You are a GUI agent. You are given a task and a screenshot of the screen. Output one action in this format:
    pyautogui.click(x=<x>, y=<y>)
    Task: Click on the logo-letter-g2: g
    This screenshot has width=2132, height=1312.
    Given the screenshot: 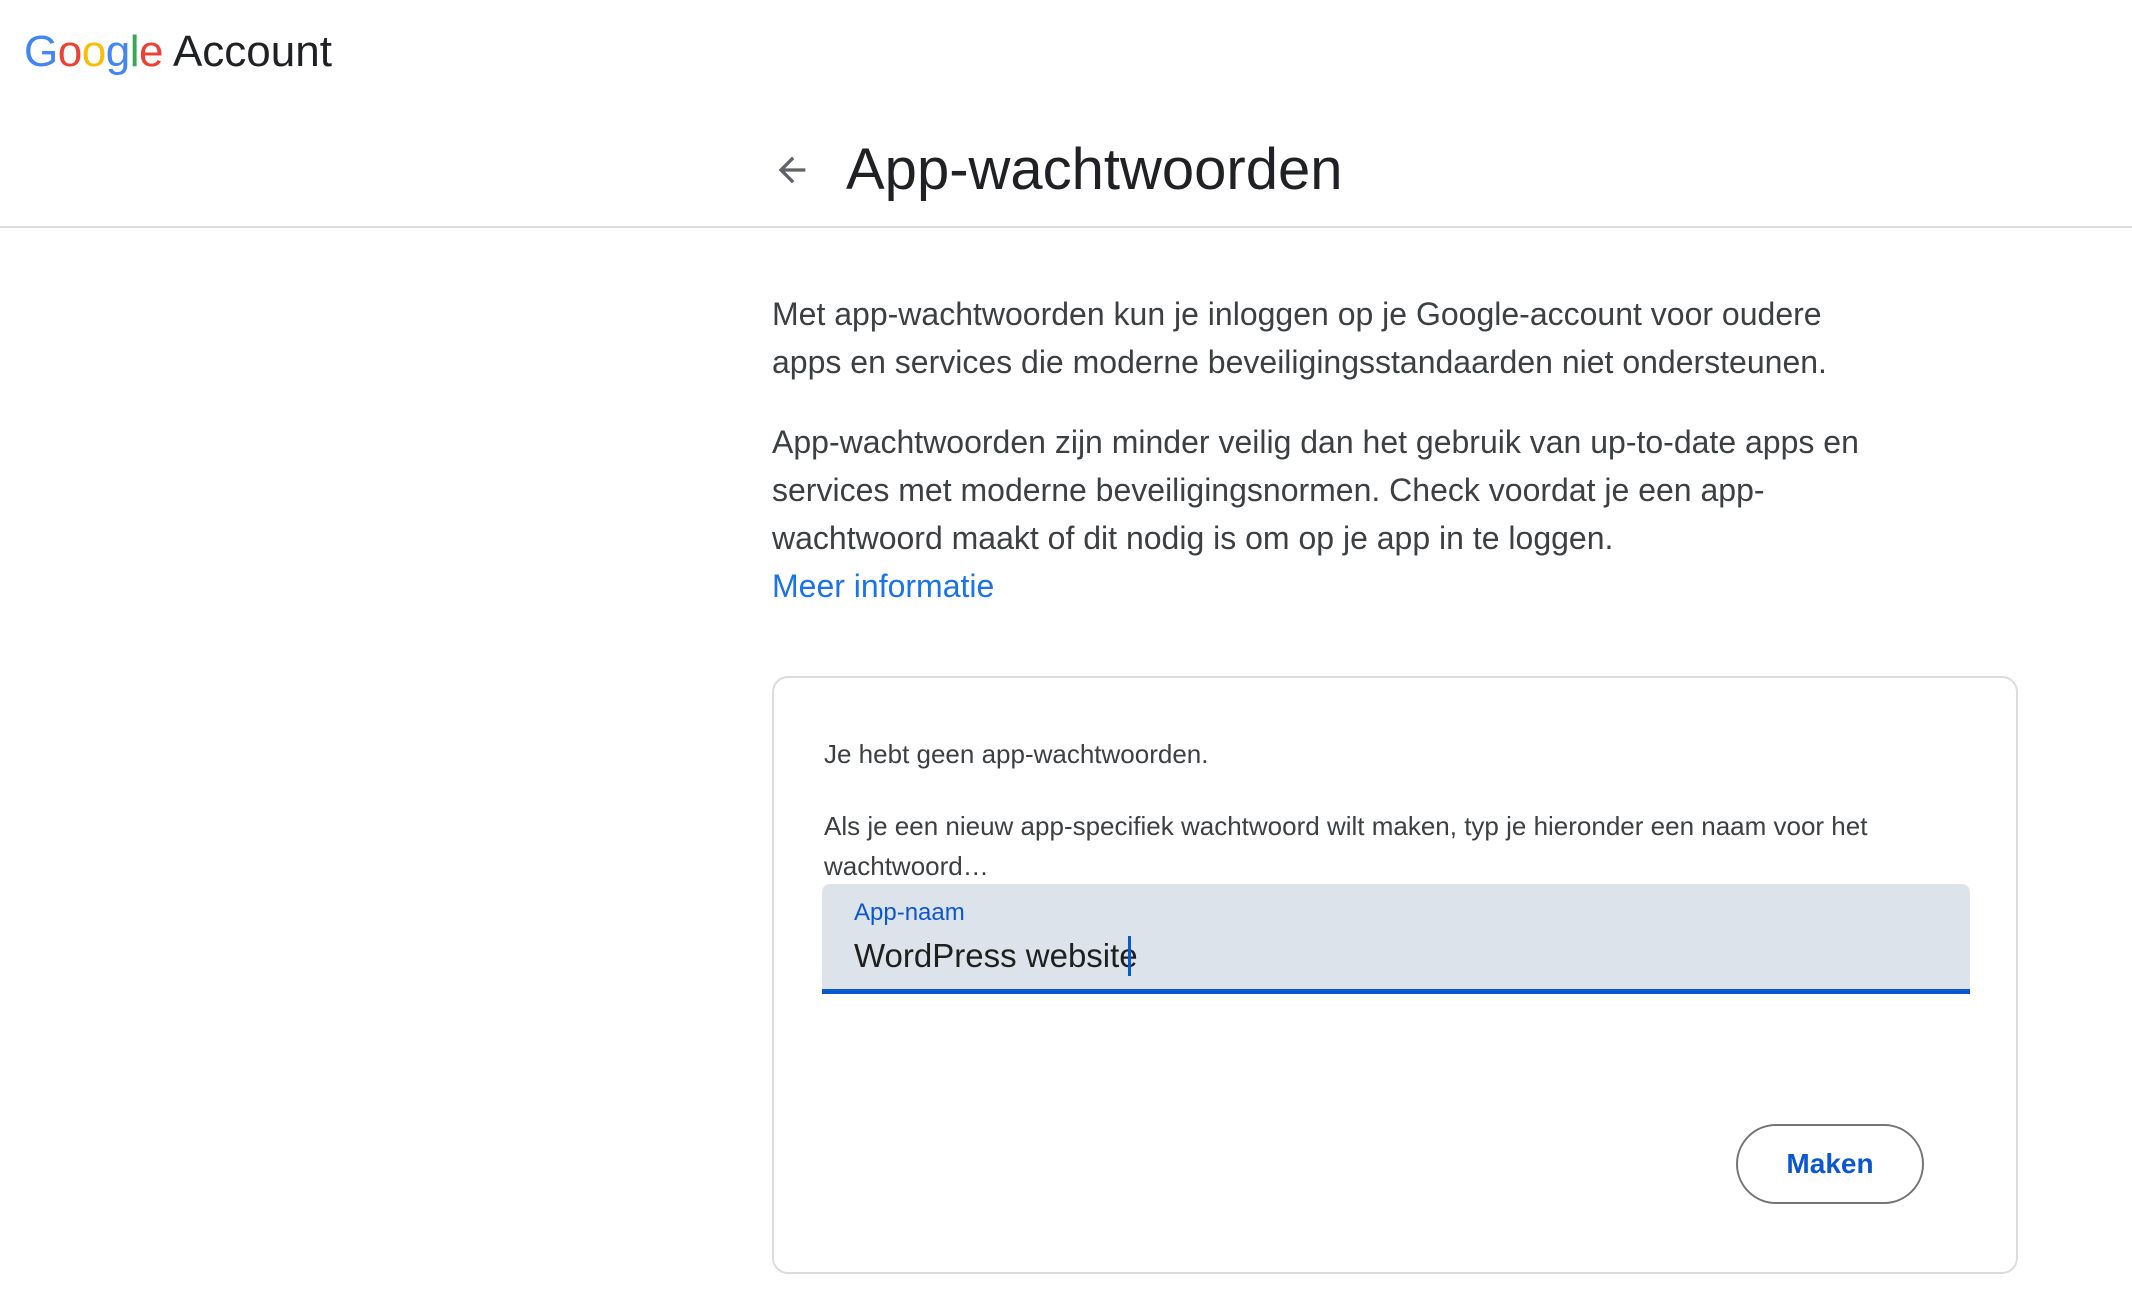 What is the action you would take?
    pyautogui.click(x=117, y=51)
    